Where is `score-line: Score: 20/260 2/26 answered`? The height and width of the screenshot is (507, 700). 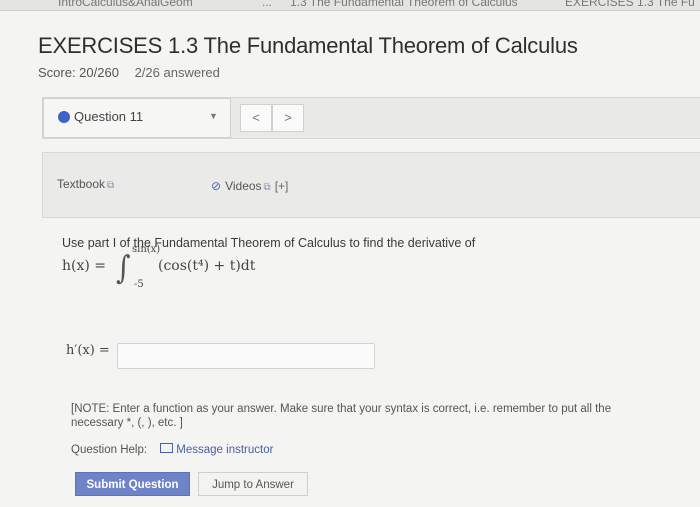
score-line: Score: 20/260 2/26 answered is located at coordinates (129, 72).